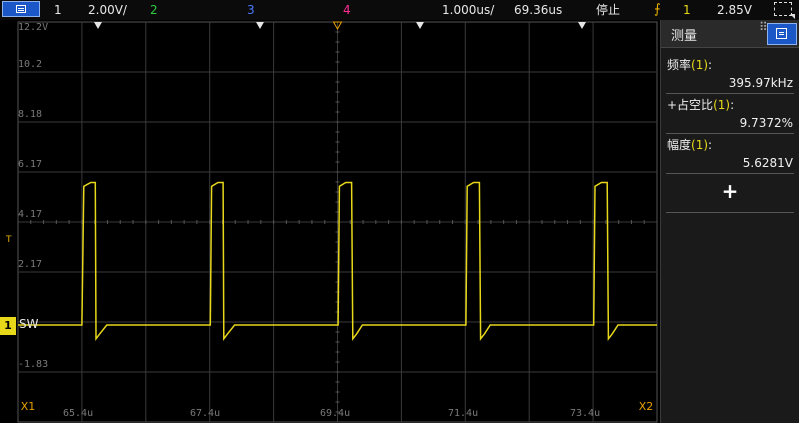  I want to click on x-label-1: 67.4u, so click(205, 413).